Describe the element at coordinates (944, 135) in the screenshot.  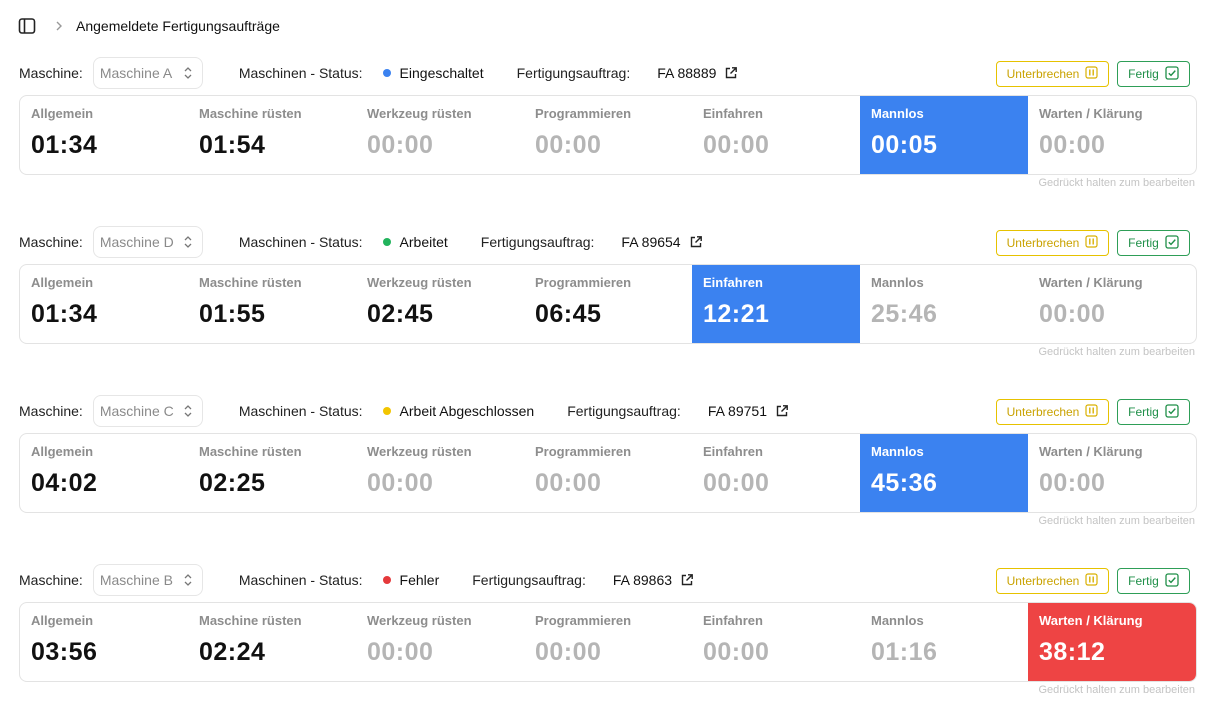
I see `phase-tile: Mannlos 00:05` at that location.